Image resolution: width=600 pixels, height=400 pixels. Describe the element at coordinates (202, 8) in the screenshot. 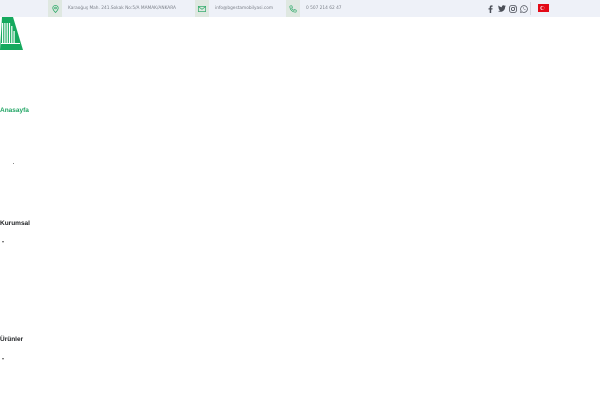

I see `mail-icon` at that location.